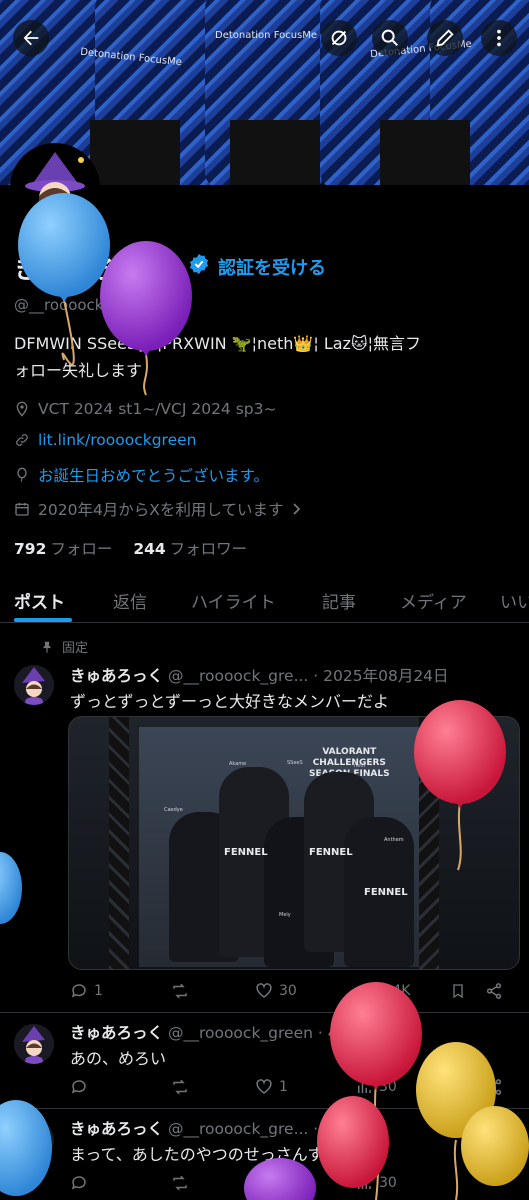 The image size is (529, 1200). Describe the element at coordinates (305, 991) in the screenshot. I see `like-button: 30` at that location.